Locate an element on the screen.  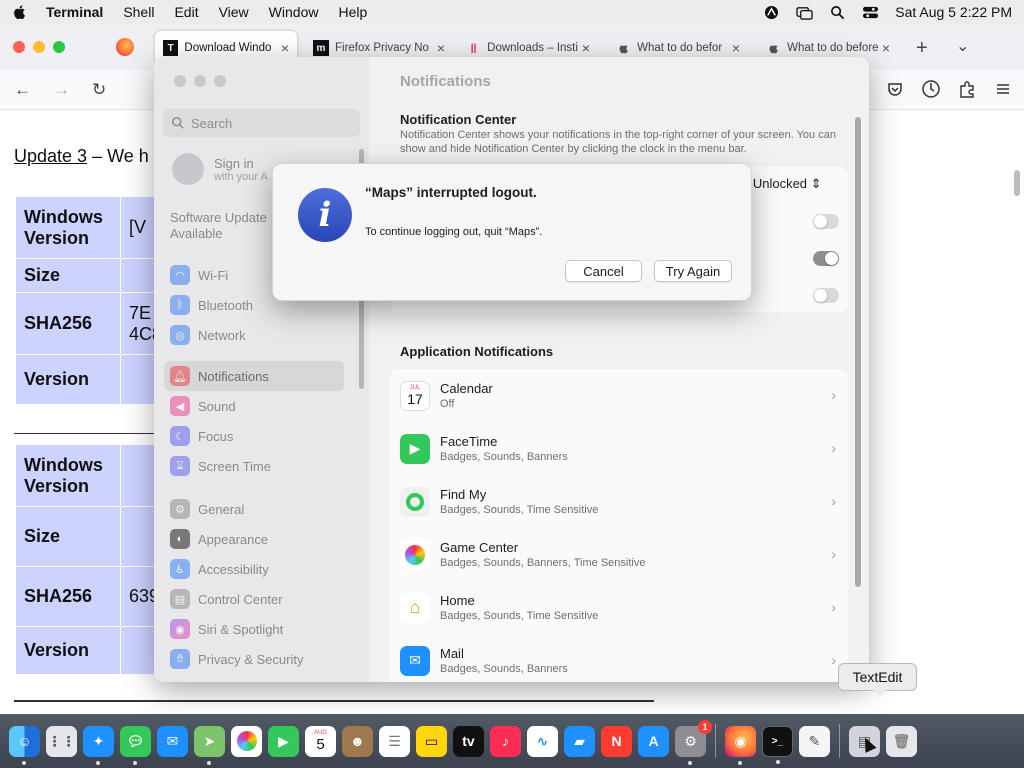
app-row-calendar: JUL 17 Calendar Off › is located at coordinates (619, 395).